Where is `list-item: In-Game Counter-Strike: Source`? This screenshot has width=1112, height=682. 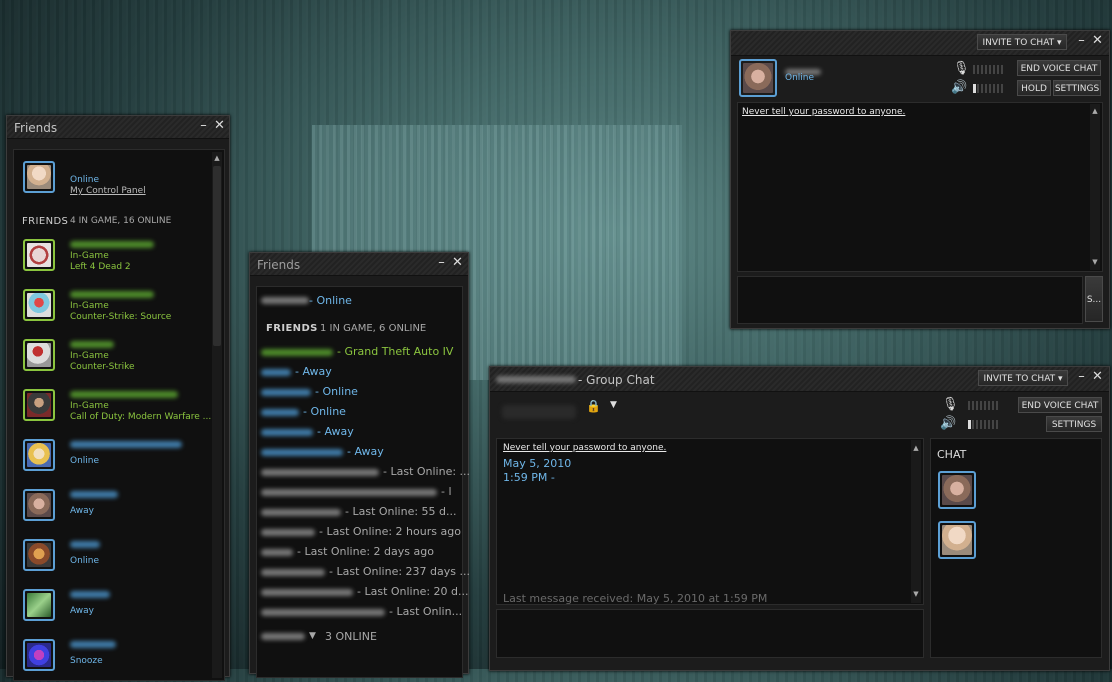
list-item: In-Game Counter-Strike: Source is located at coordinates (111, 310).